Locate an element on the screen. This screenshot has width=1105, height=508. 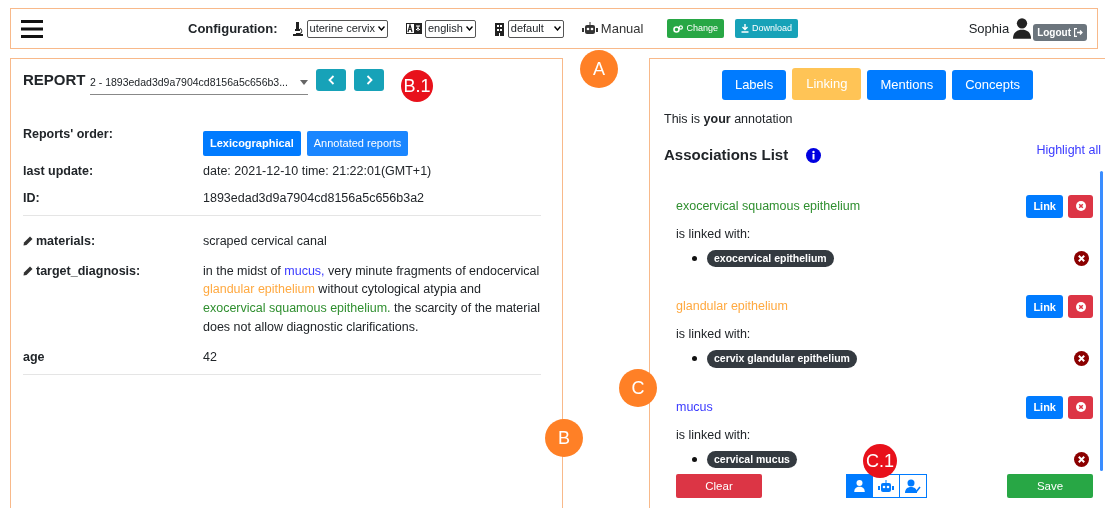
logout-button: Logout is located at coordinates (1060, 32).